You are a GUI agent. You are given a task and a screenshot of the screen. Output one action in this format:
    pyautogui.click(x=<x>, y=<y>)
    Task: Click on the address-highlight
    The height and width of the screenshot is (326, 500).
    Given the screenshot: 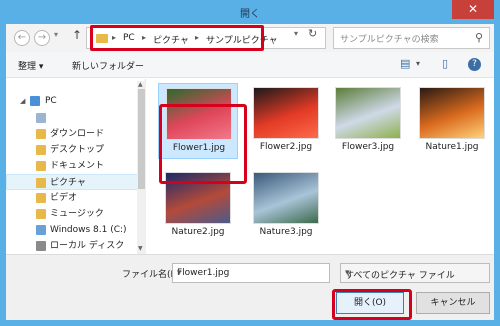 What is the action you would take?
    pyautogui.click(x=177, y=38)
    